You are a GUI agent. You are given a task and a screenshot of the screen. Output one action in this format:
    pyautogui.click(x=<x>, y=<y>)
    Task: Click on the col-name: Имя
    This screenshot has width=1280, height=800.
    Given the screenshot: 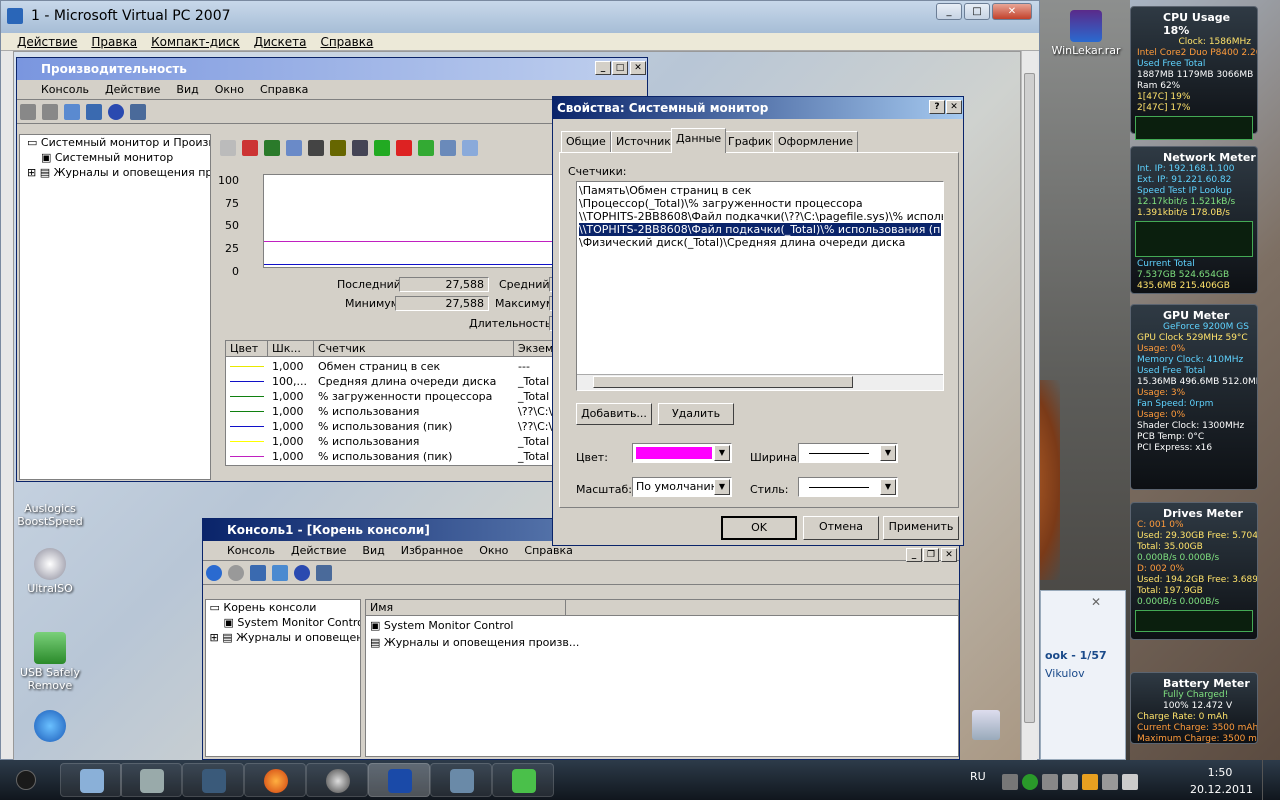 What is the action you would take?
    pyautogui.click(x=466, y=608)
    